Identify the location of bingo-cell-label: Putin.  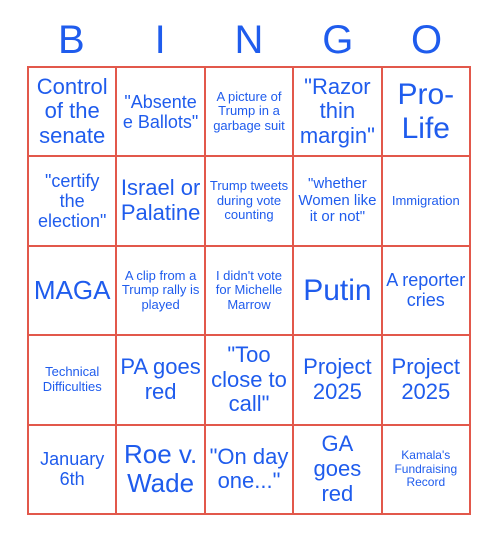
(337, 290).